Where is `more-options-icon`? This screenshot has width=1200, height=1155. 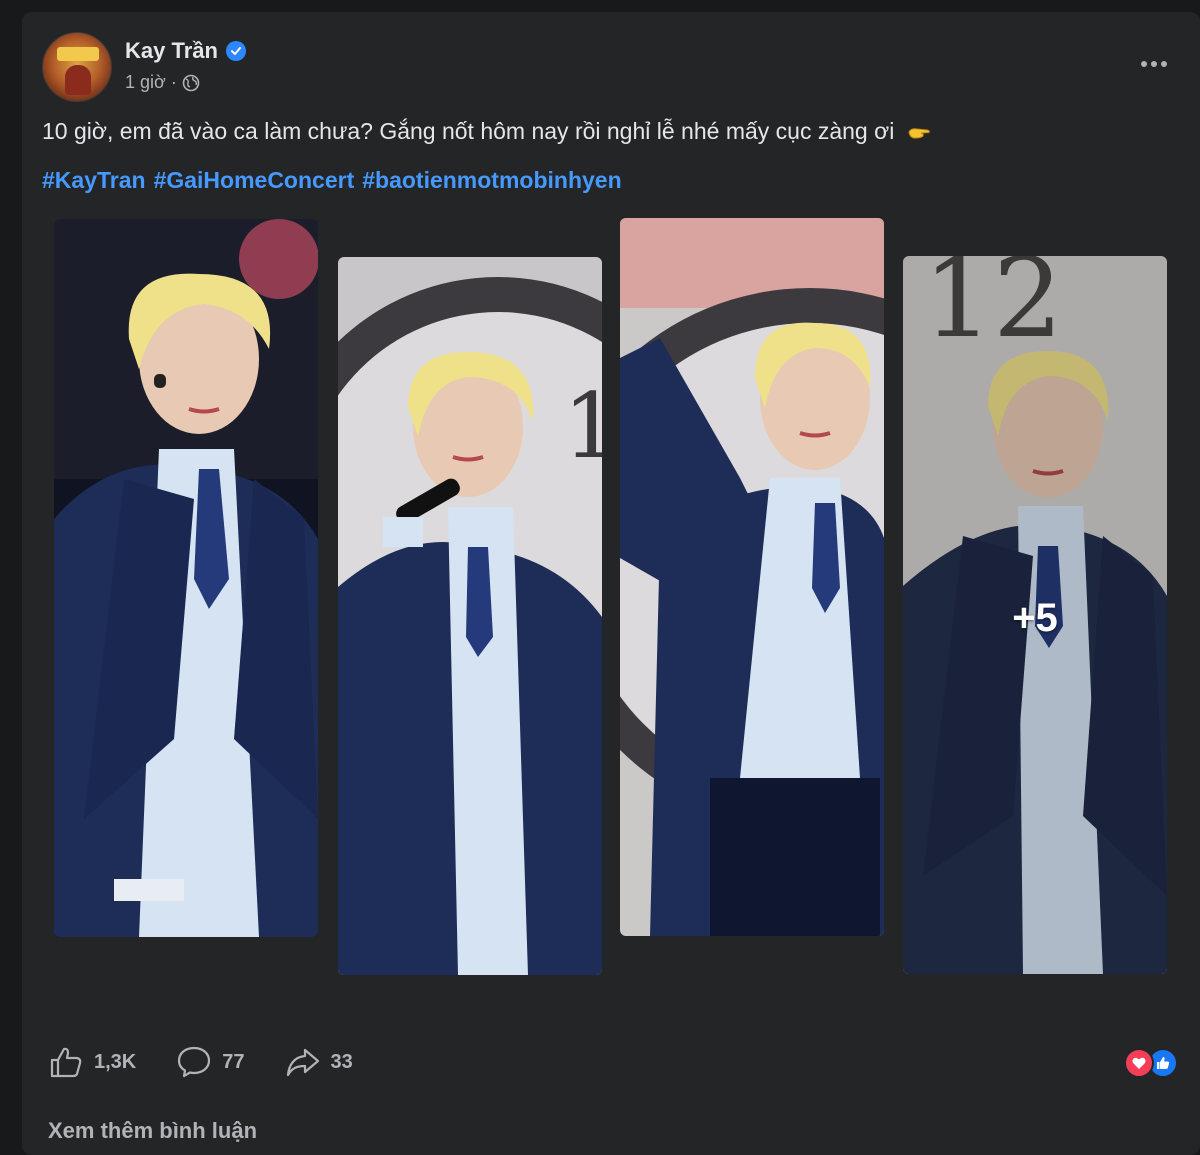
more-options-icon is located at coordinates (1154, 64).